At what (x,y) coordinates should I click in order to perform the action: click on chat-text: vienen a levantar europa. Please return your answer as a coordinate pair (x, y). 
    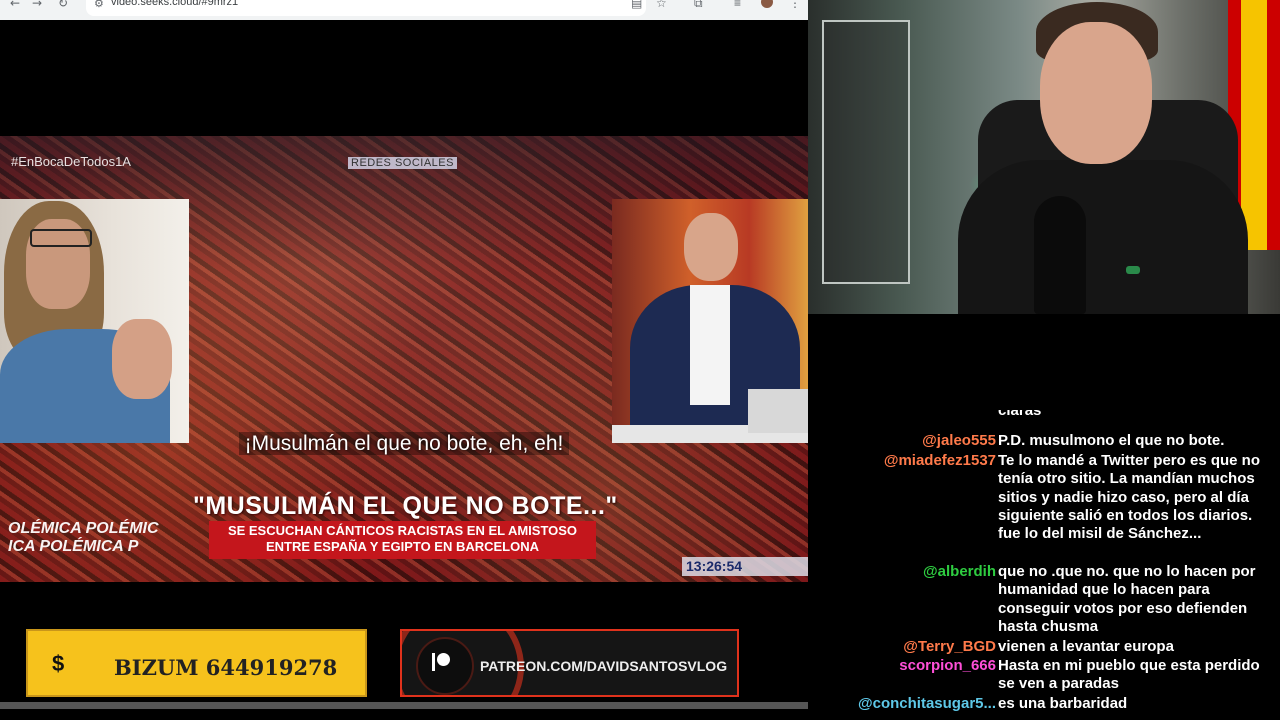
    Looking at the image, I should click on (1086, 646).